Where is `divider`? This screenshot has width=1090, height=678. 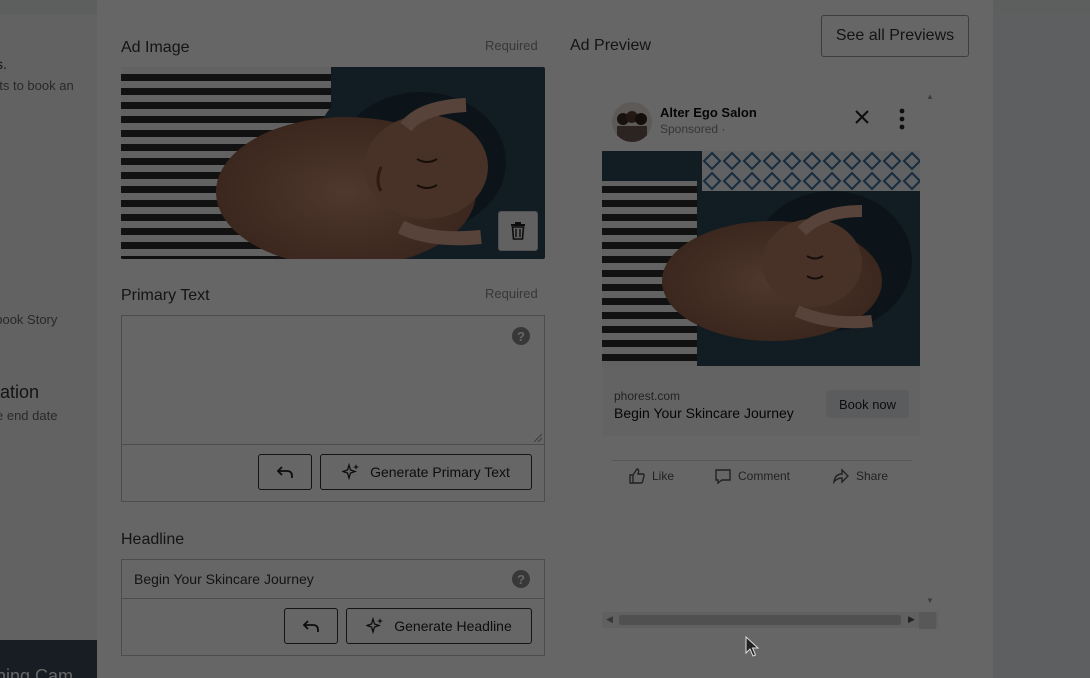
divider is located at coordinates (762, 460).